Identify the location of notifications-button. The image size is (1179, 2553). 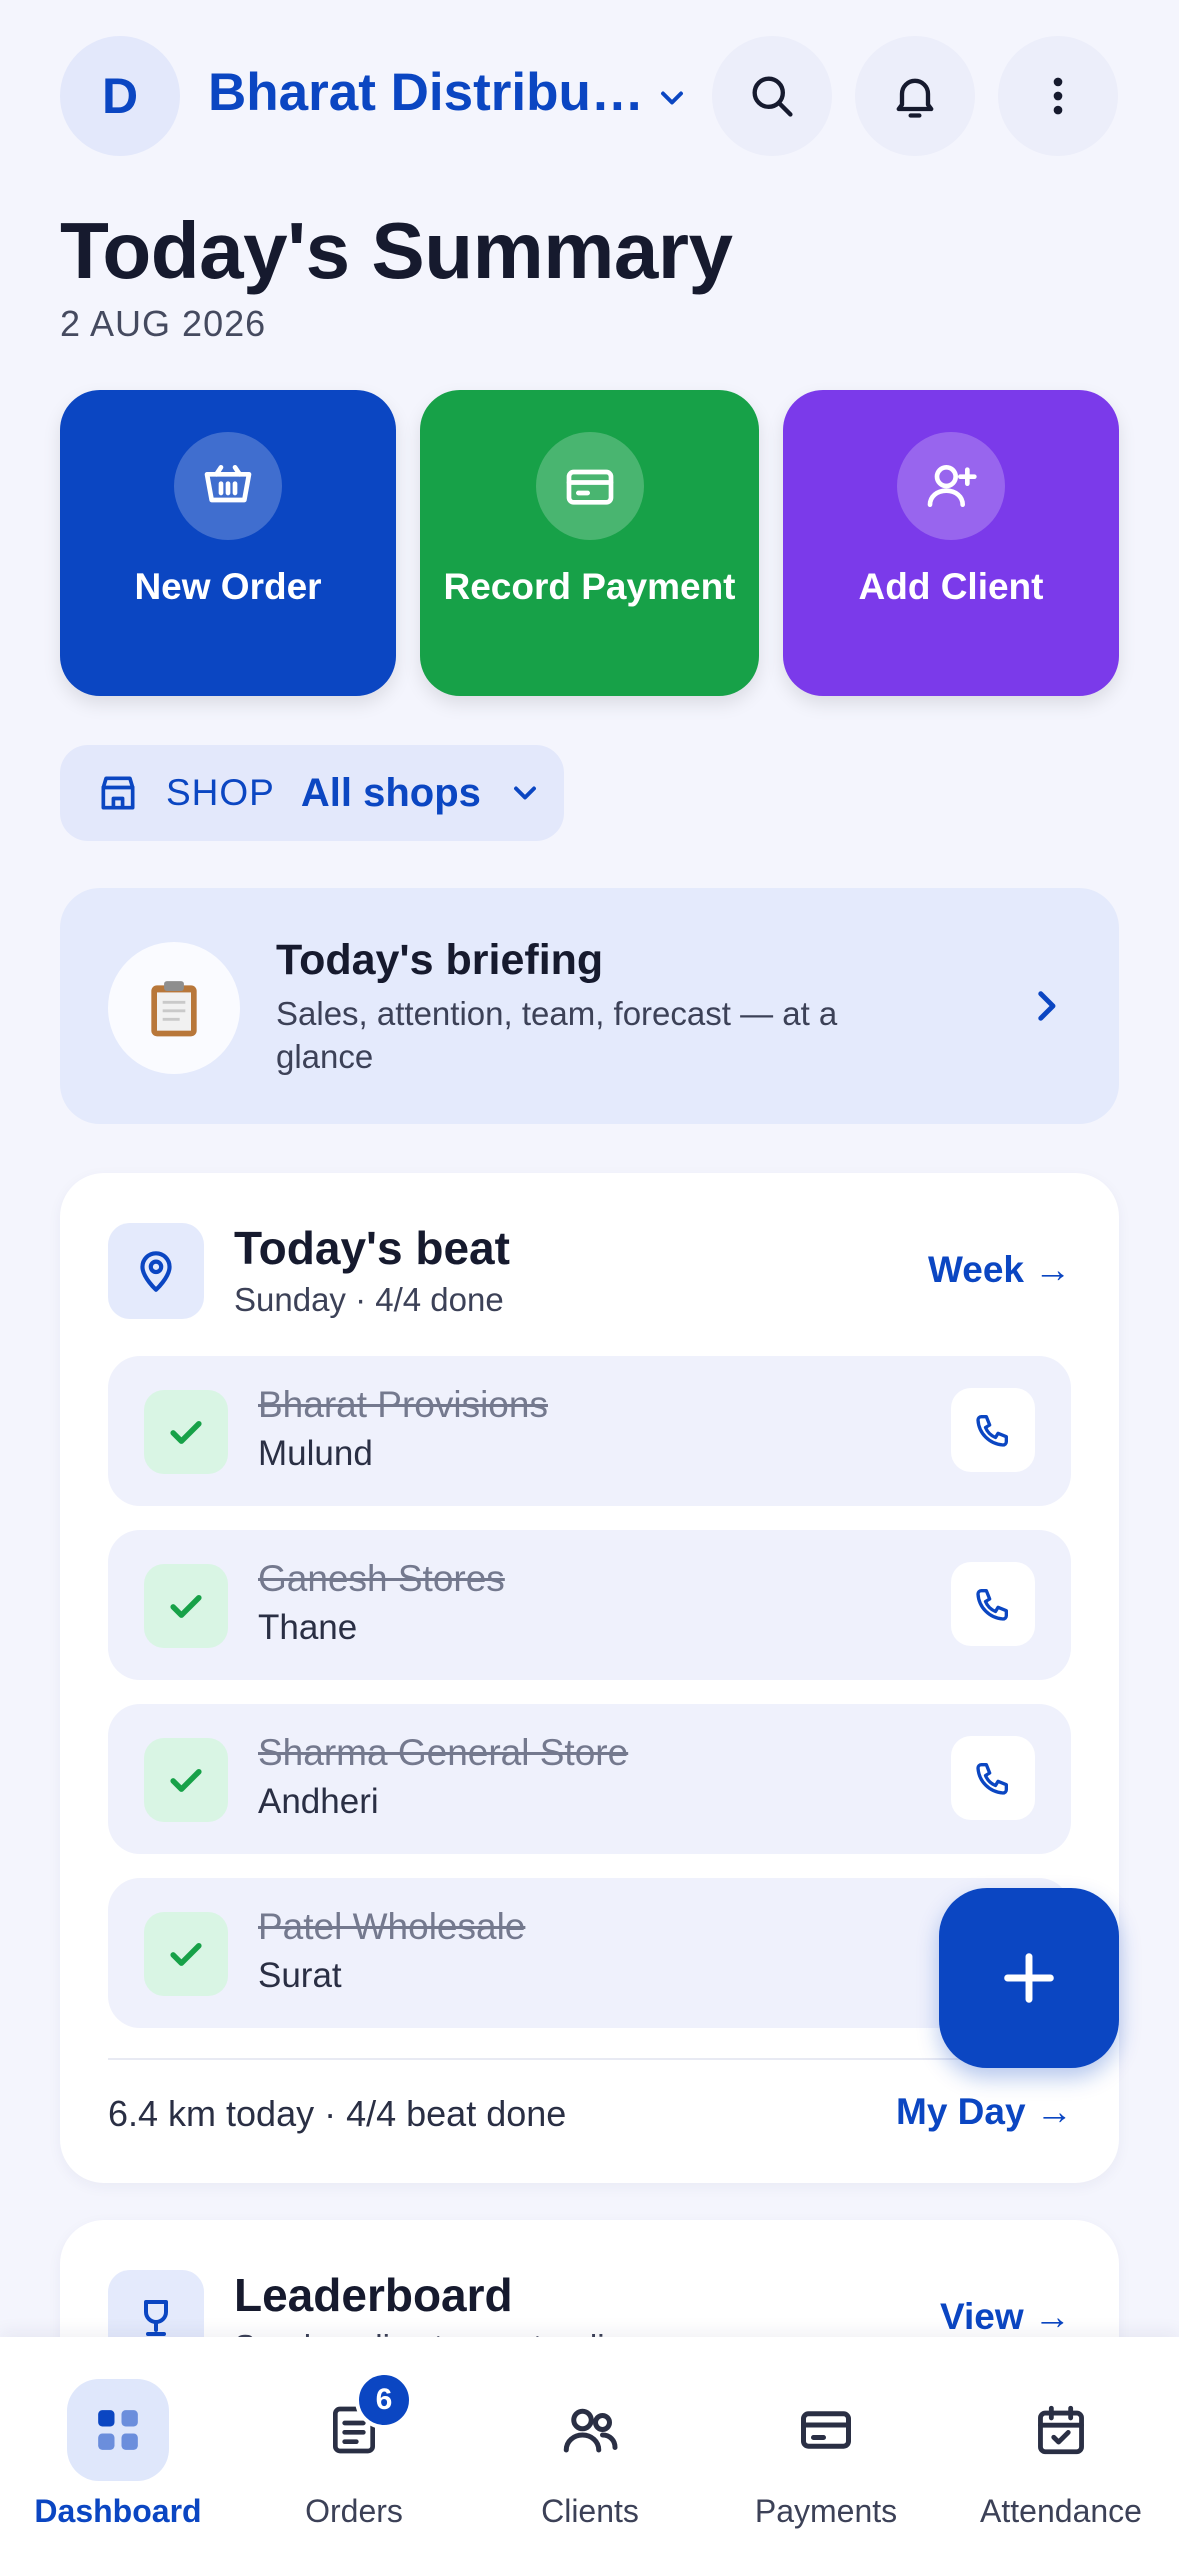
(915, 96).